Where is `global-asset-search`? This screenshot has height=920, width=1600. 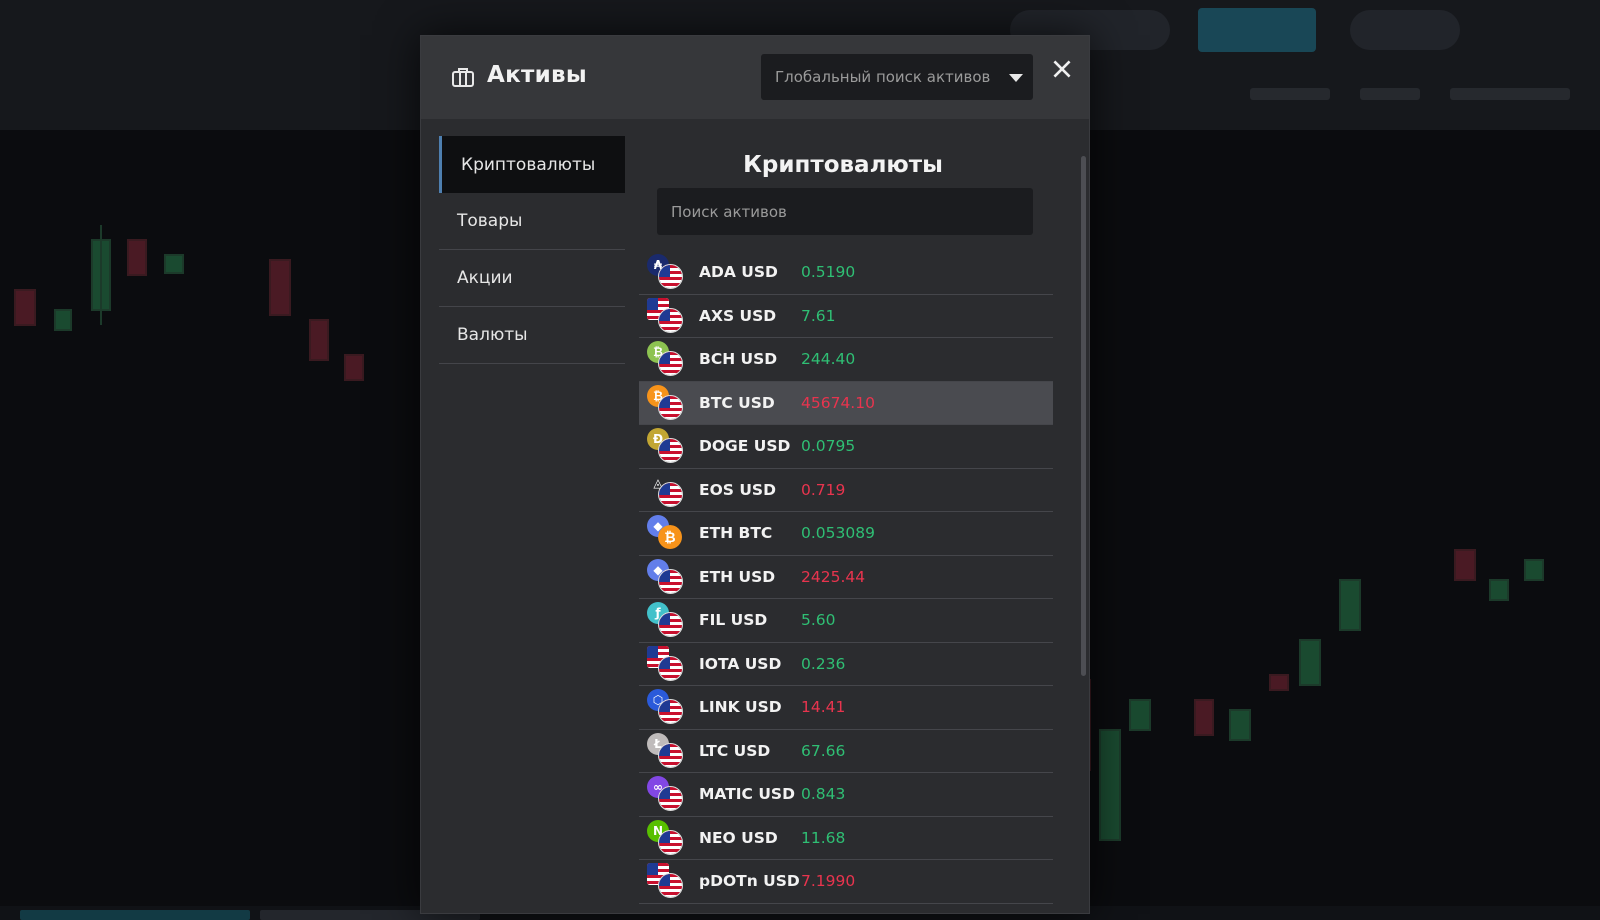 global-asset-search is located at coordinates (897, 77).